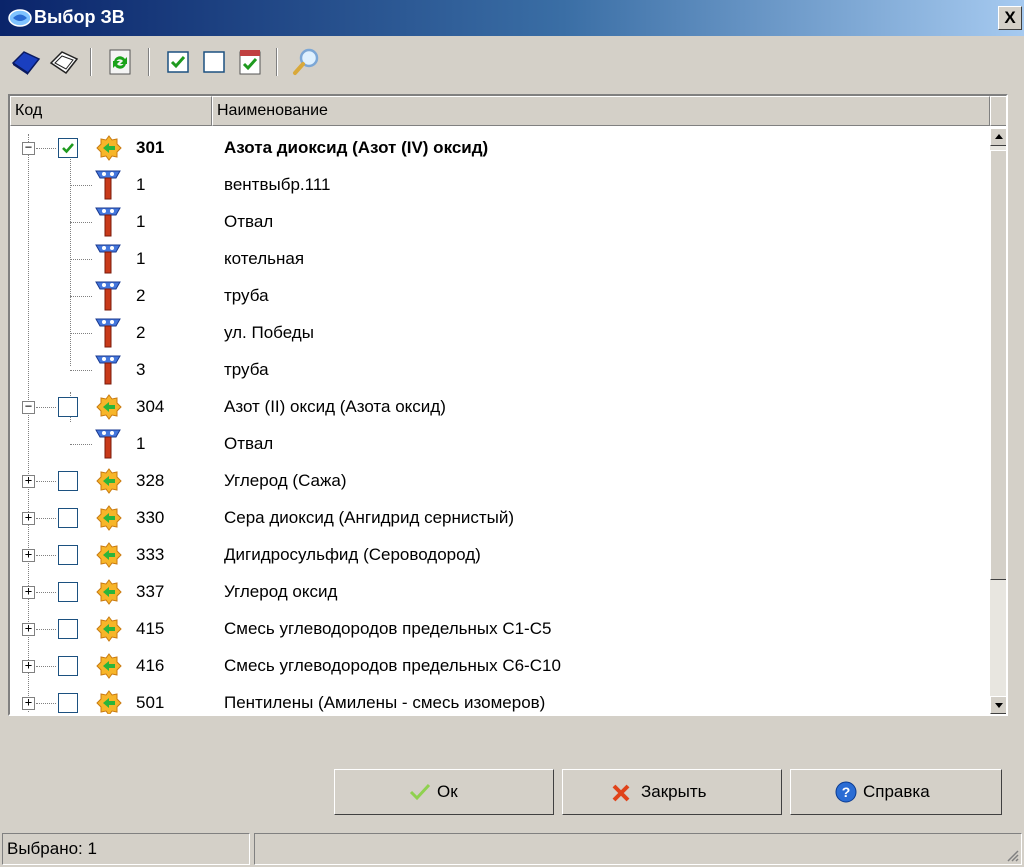 The width and height of the screenshot is (1024, 867). What do you see at coordinates (896, 792) in the screenshot?
I see `help-button: ? Справка` at bounding box center [896, 792].